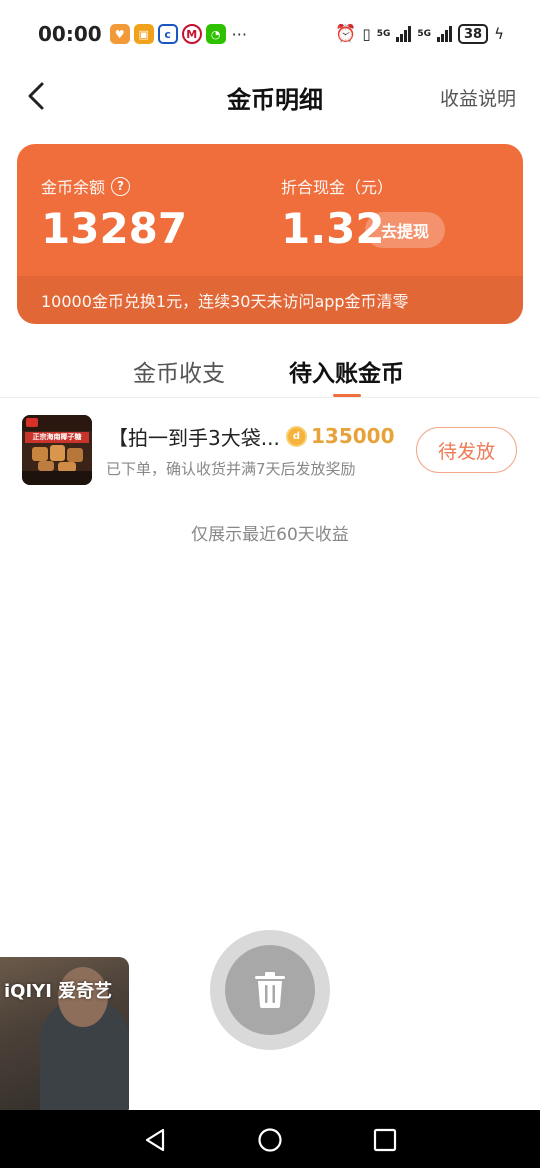 Image resolution: width=540 pixels, height=1168 pixels. What do you see at coordinates (155, 1140) in the screenshot?
I see `back-triangle-icon` at bounding box center [155, 1140].